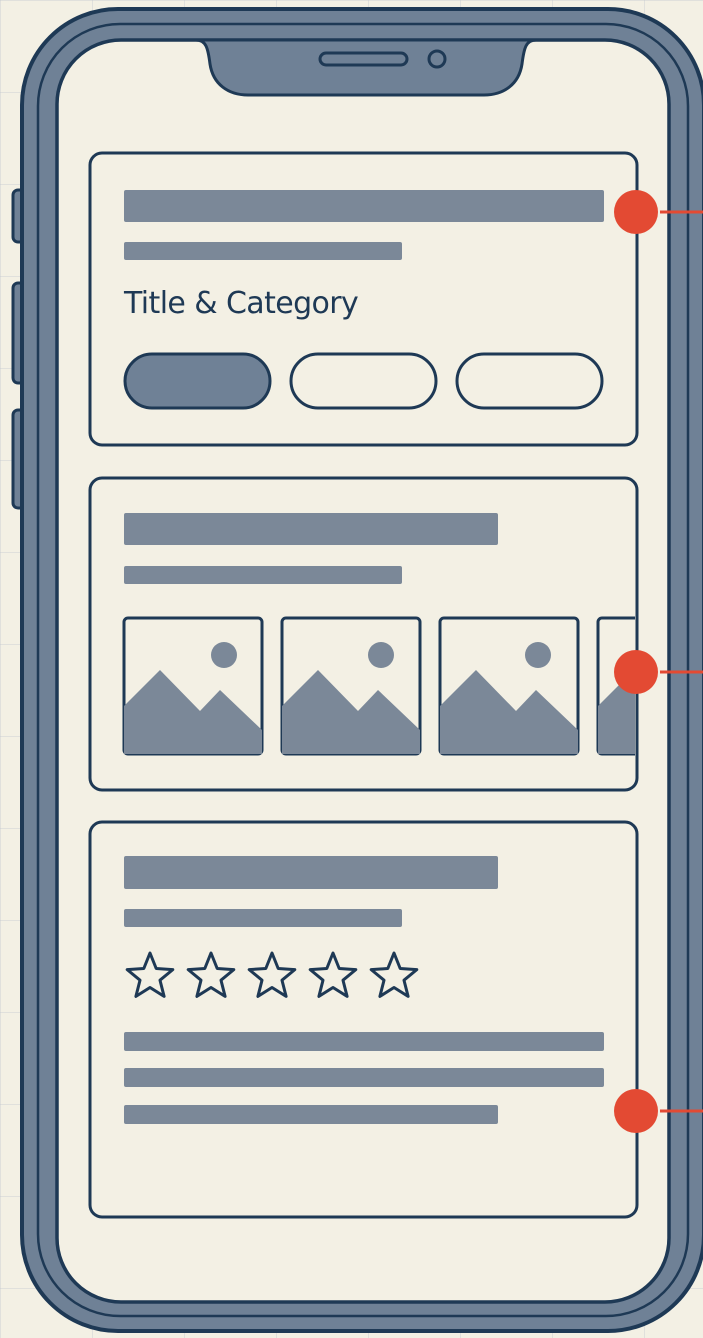 This screenshot has height=1338, width=703. I want to click on gallery-title-placeholder-bar, so click(311, 529).